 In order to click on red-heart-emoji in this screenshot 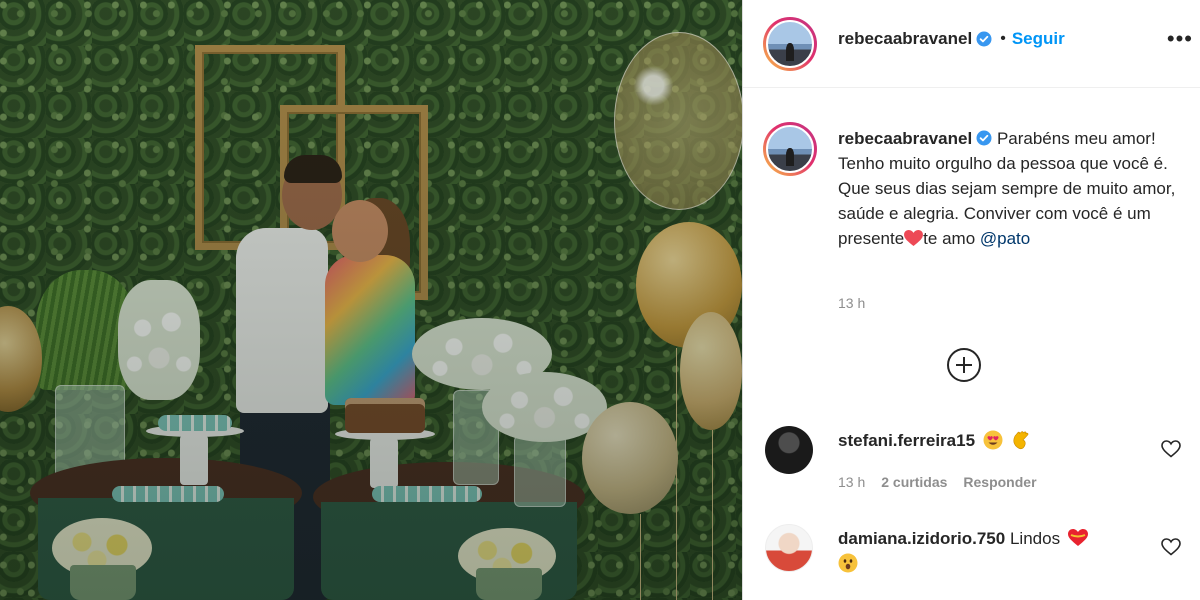, I will do `click(914, 238)`.